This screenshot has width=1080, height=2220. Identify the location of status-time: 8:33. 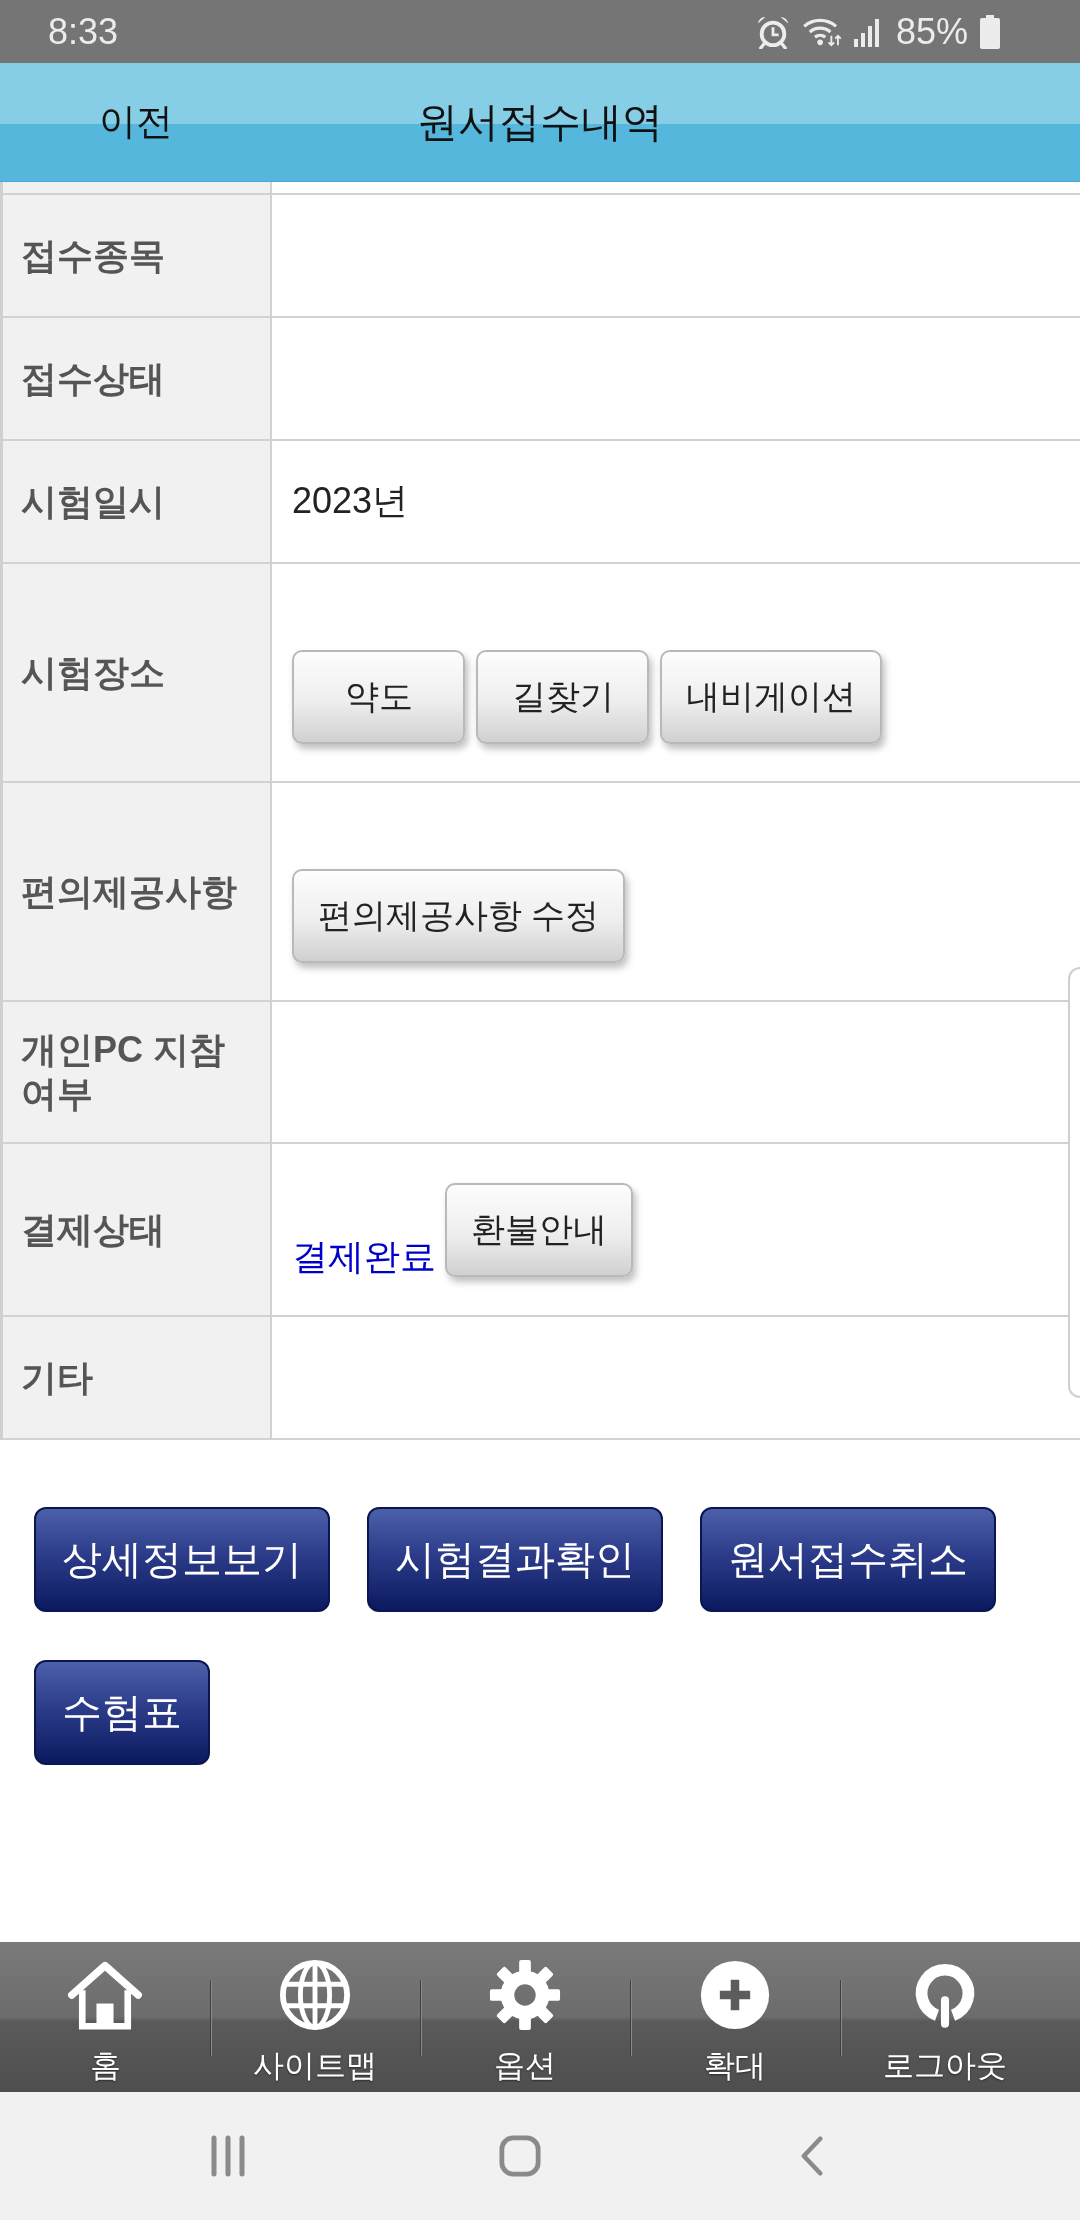
(84, 31).